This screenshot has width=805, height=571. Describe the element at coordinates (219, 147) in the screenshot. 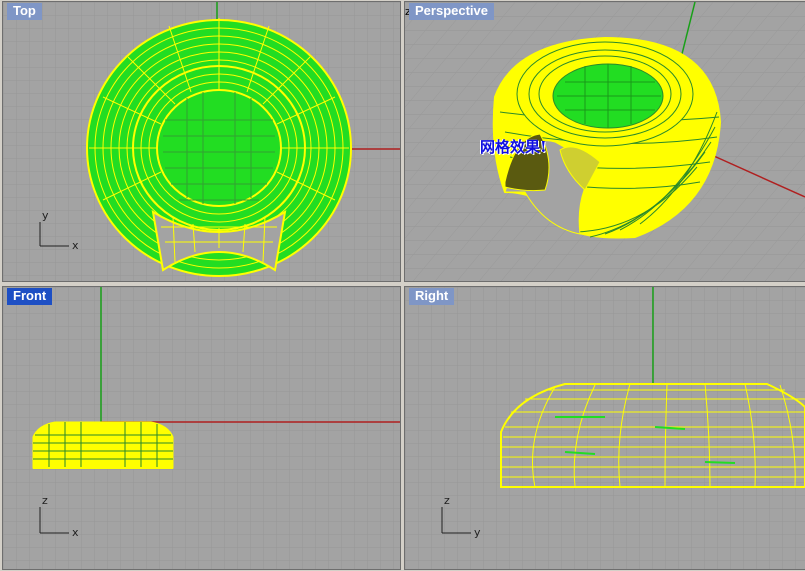

I see `ring-wireframe-top` at that location.